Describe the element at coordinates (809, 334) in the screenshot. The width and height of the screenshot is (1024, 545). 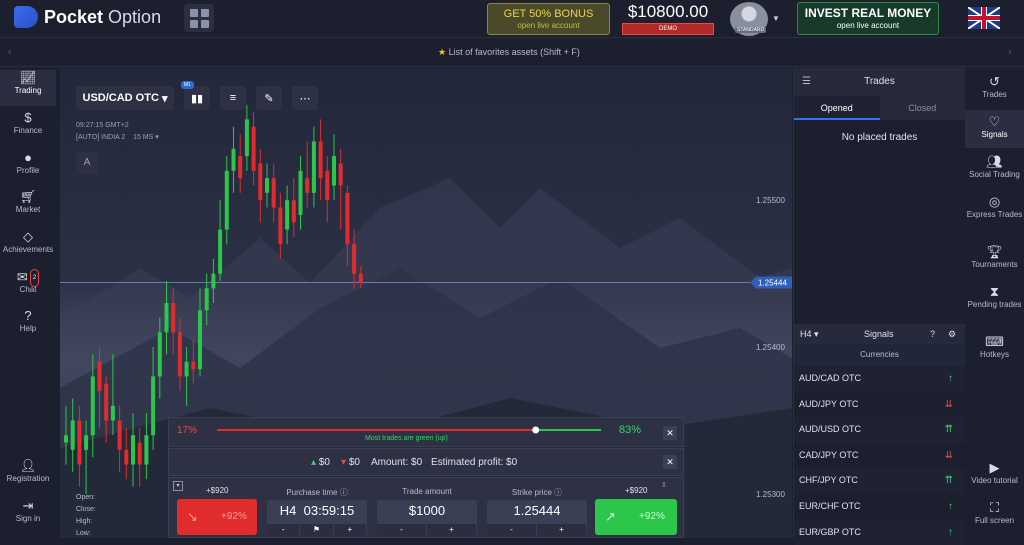
I see `signals-timeframe-select: H4 ▾` at that location.